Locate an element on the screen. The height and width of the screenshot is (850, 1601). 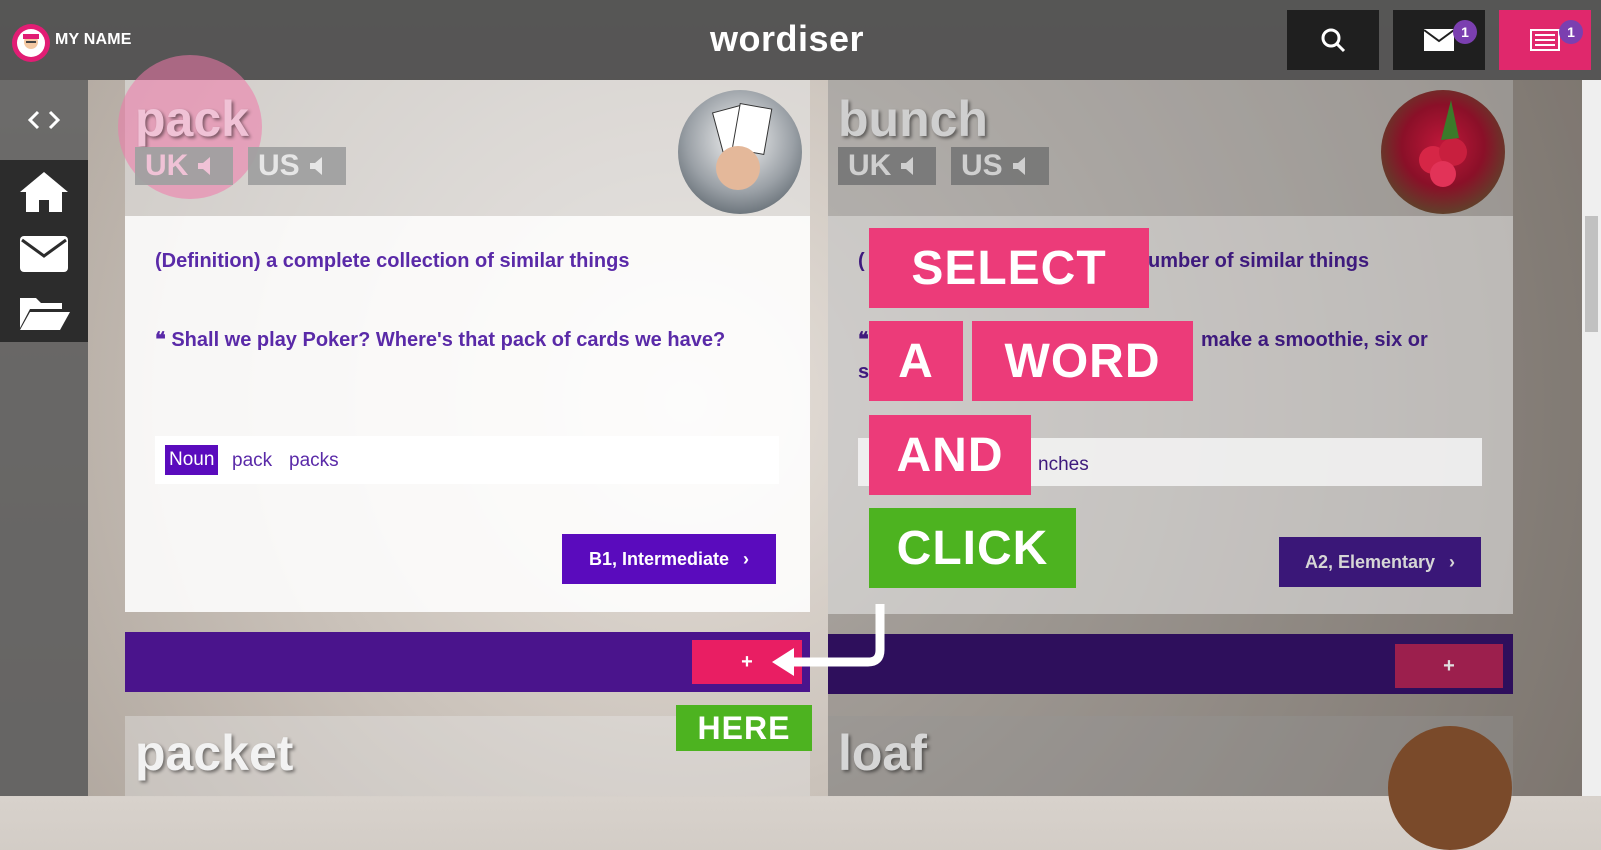
playing-cards-icon is located at coordinates (742, 146).